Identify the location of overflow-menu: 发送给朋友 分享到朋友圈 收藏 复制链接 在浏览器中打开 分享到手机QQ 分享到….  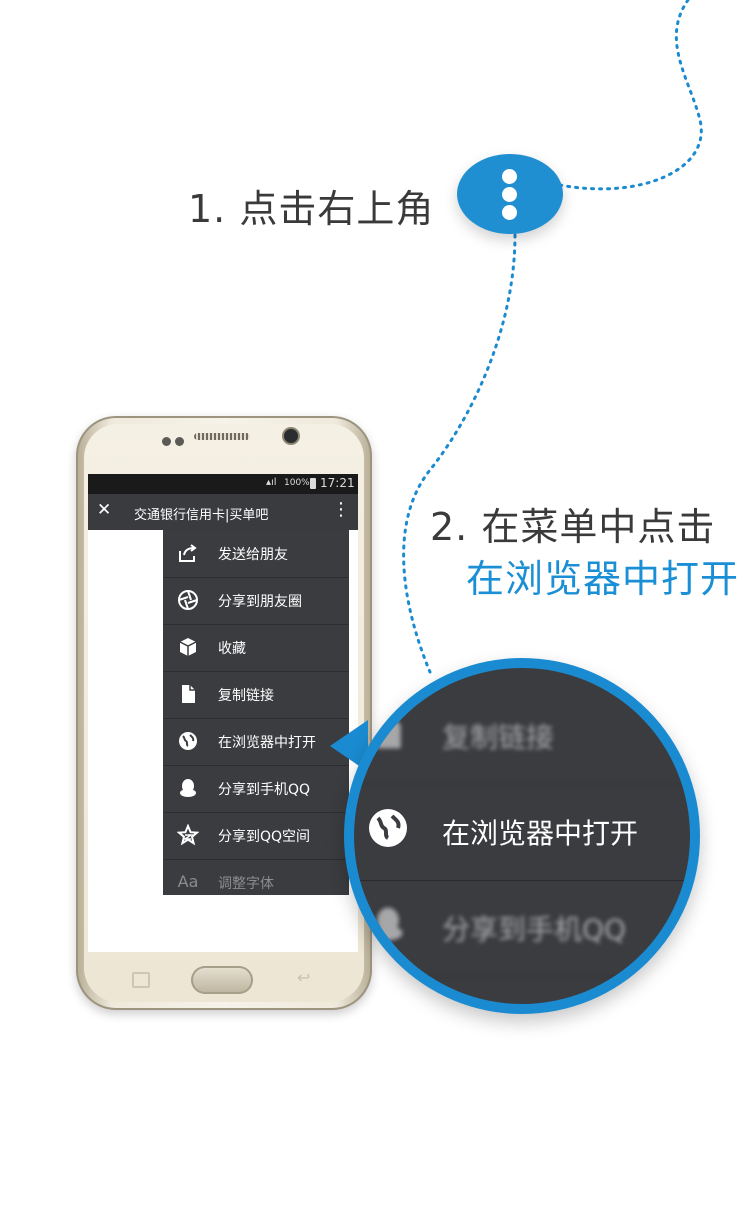
(256, 712).